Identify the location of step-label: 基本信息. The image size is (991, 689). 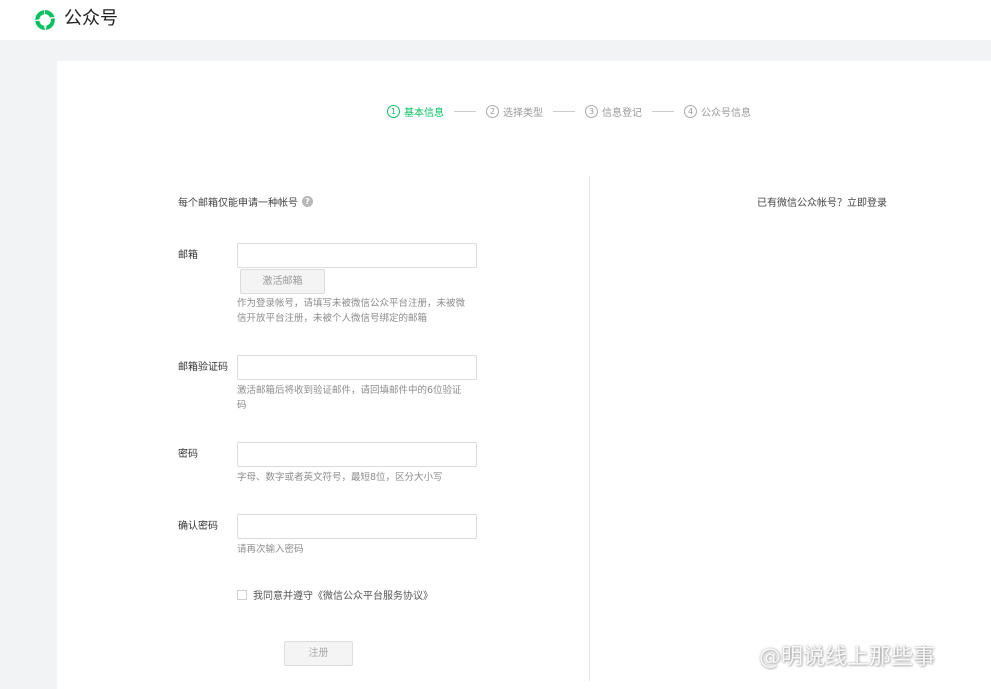
(424, 113).